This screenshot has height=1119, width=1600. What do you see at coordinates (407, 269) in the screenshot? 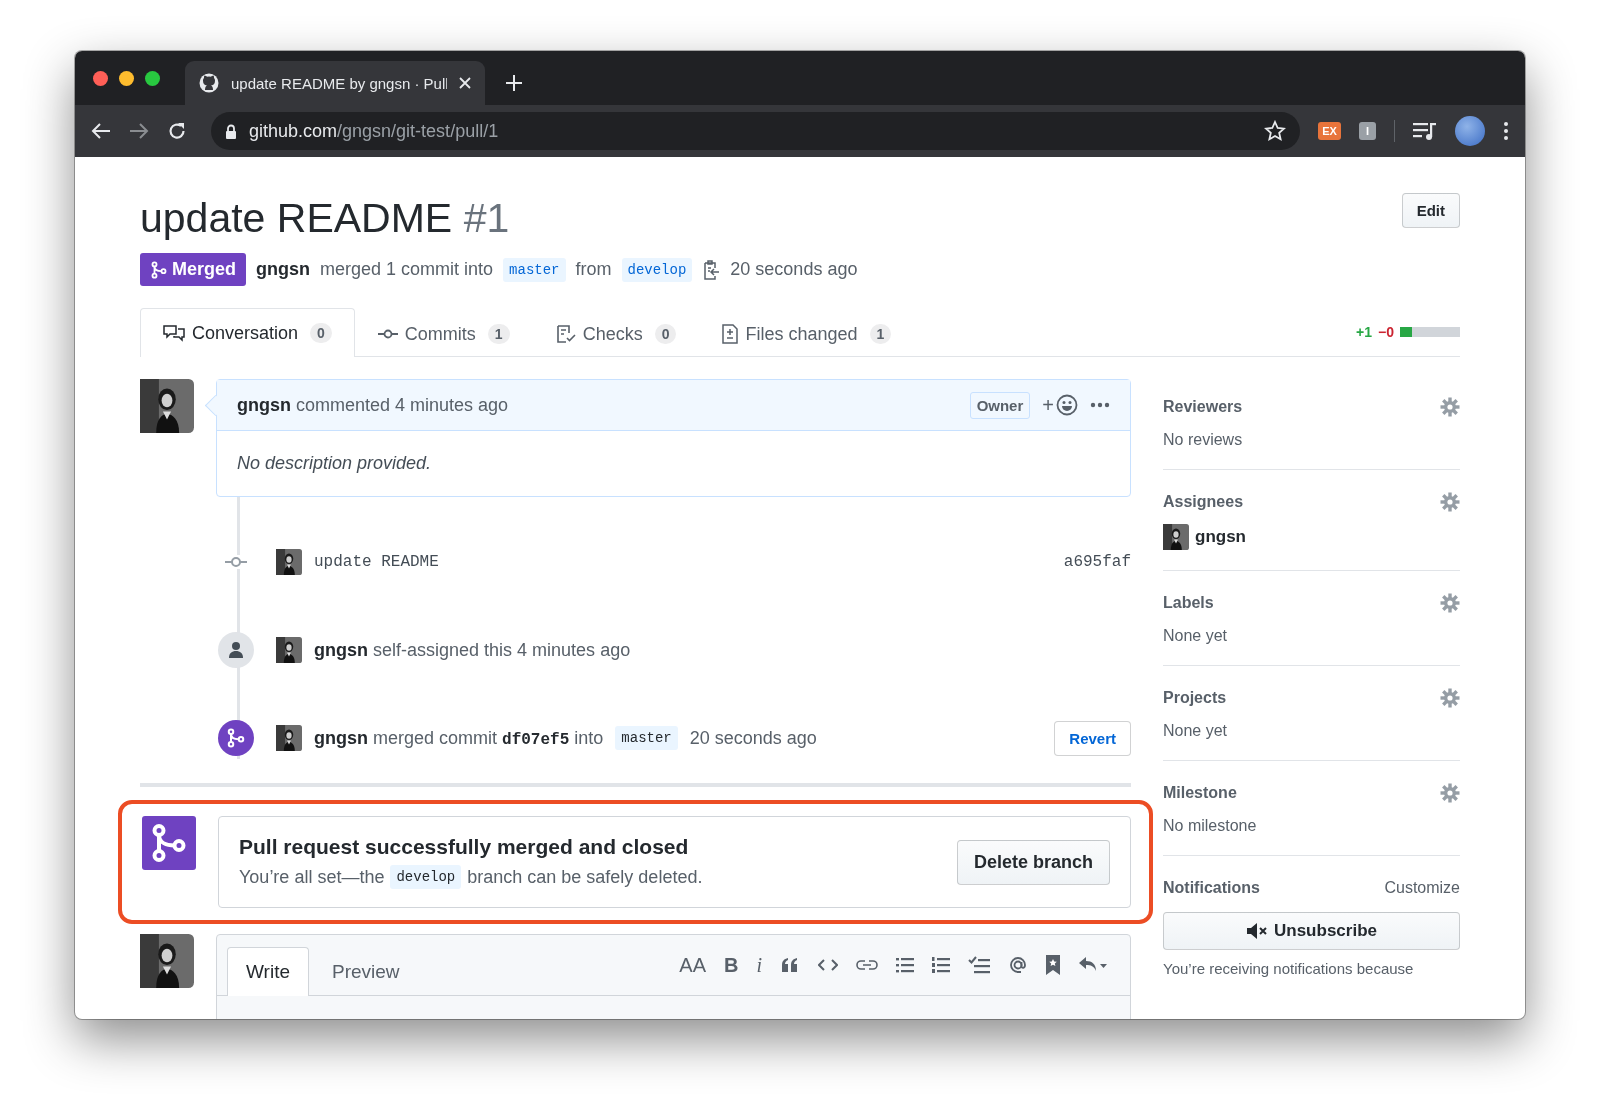
I see `merge-summary: merged 1 commit into` at bounding box center [407, 269].